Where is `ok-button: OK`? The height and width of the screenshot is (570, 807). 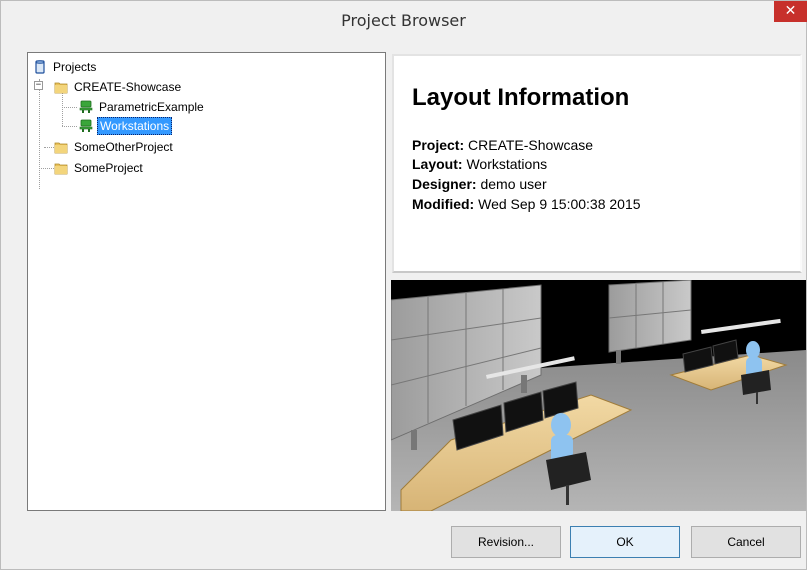
ok-button: OK is located at coordinates (625, 542).